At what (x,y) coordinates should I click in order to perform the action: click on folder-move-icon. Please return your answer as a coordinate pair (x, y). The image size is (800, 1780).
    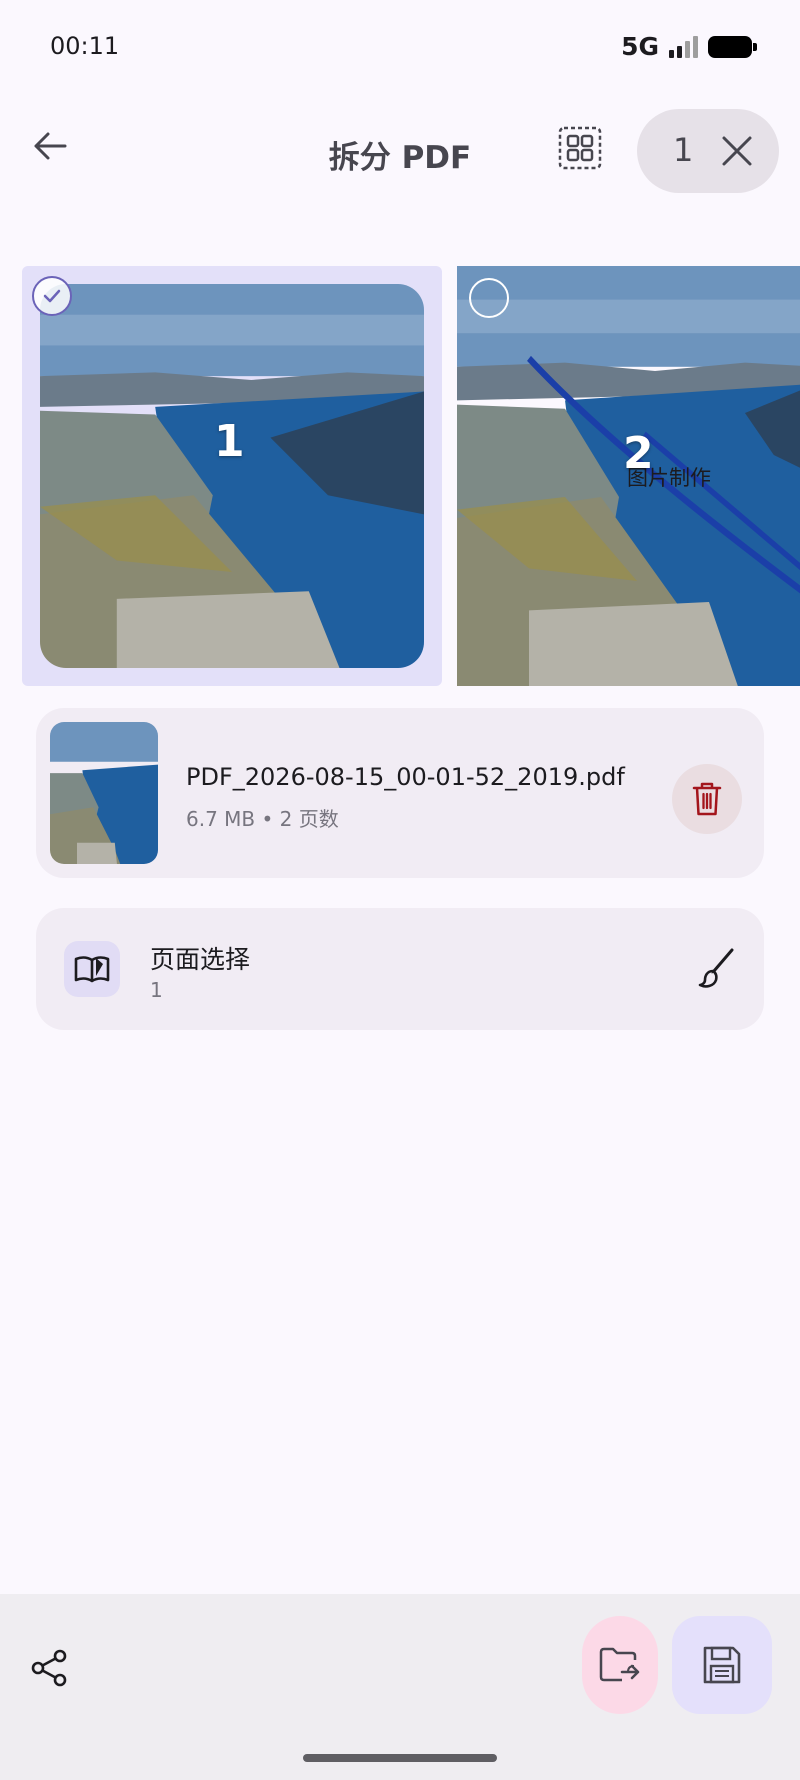
    Looking at the image, I should click on (619, 1664).